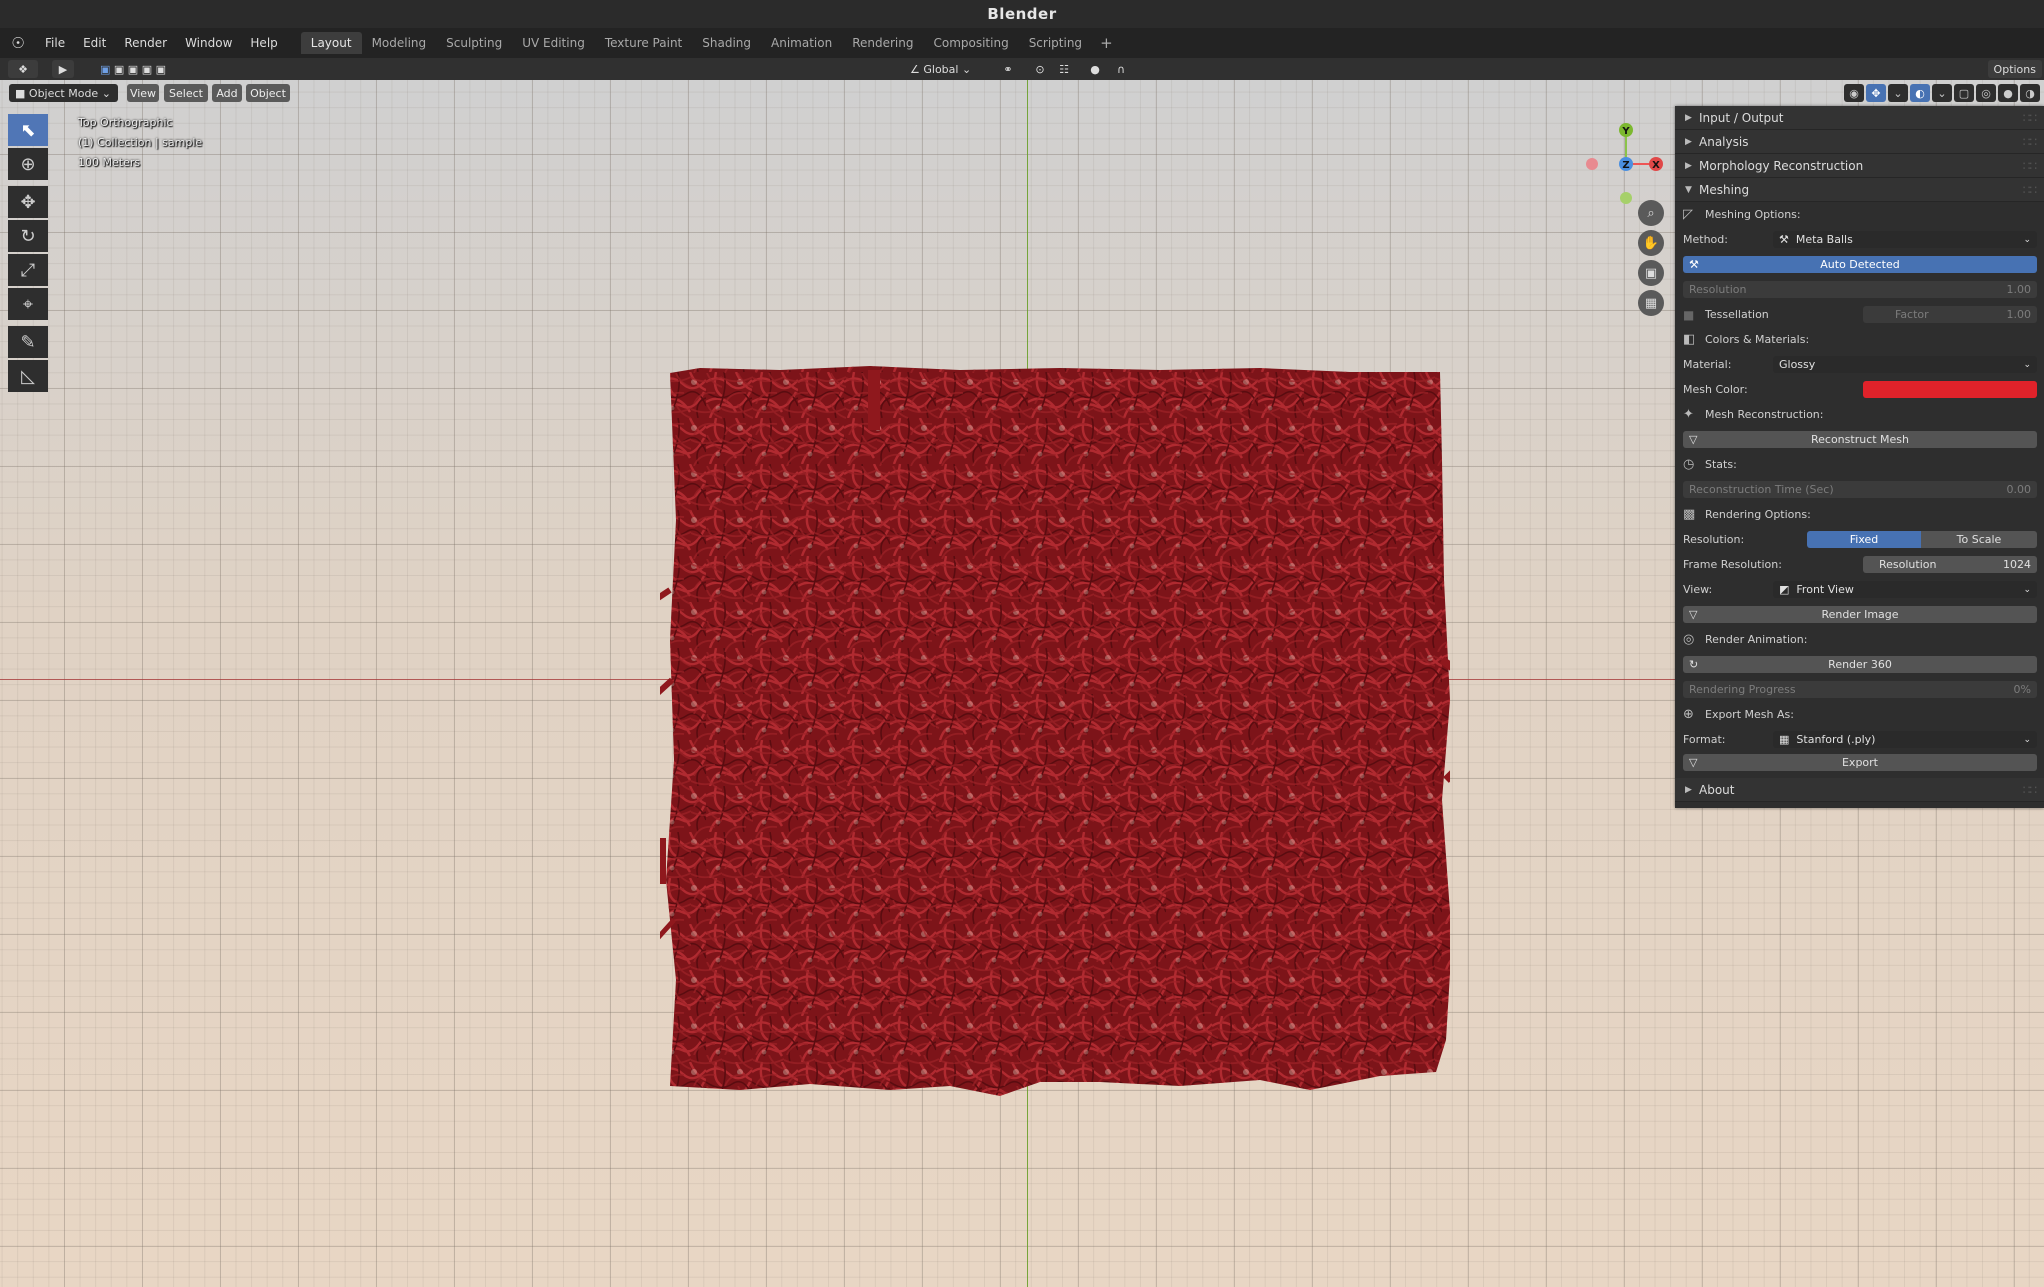 The width and height of the screenshot is (2044, 1287). I want to click on section-about: ▶ About ∷∷, so click(1859, 790).